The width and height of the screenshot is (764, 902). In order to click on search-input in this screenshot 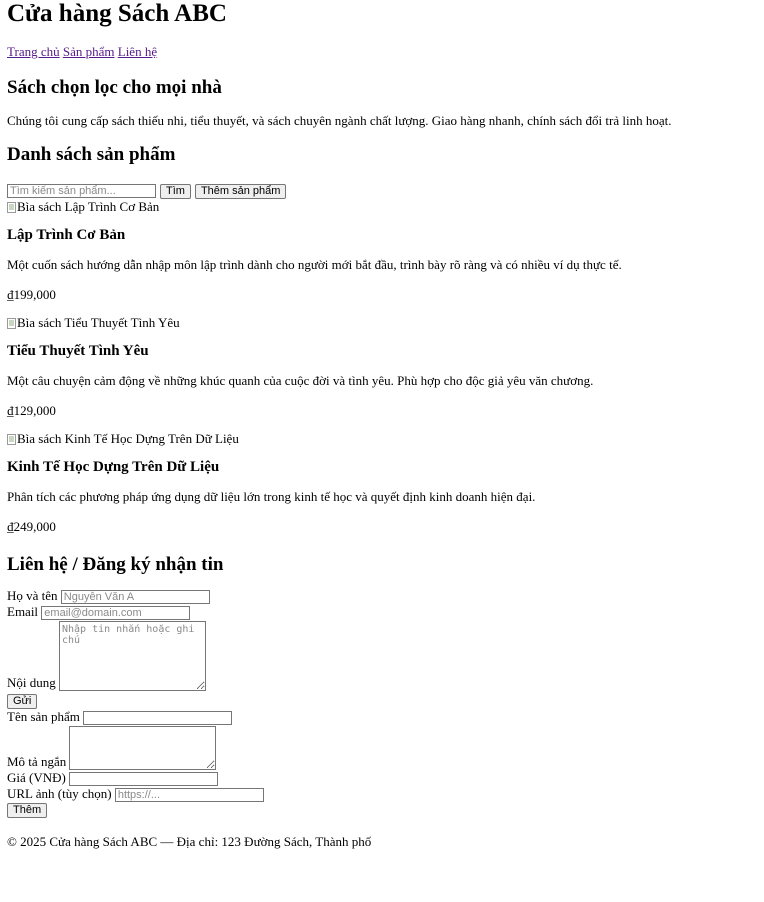, I will do `click(81, 191)`.